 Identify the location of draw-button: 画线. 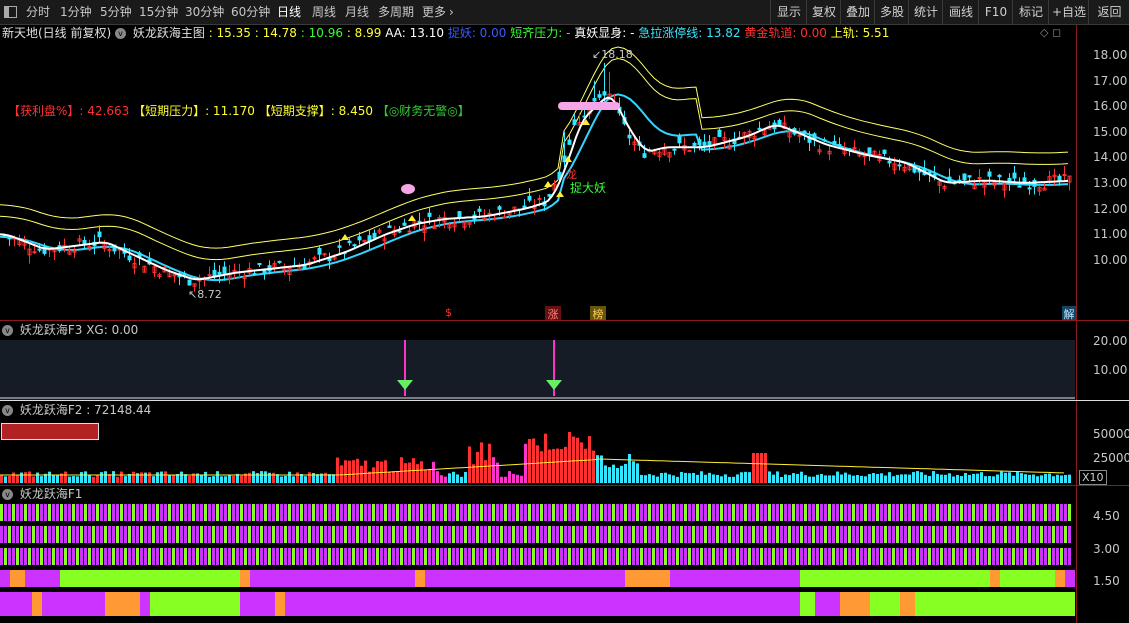
(960, 12).